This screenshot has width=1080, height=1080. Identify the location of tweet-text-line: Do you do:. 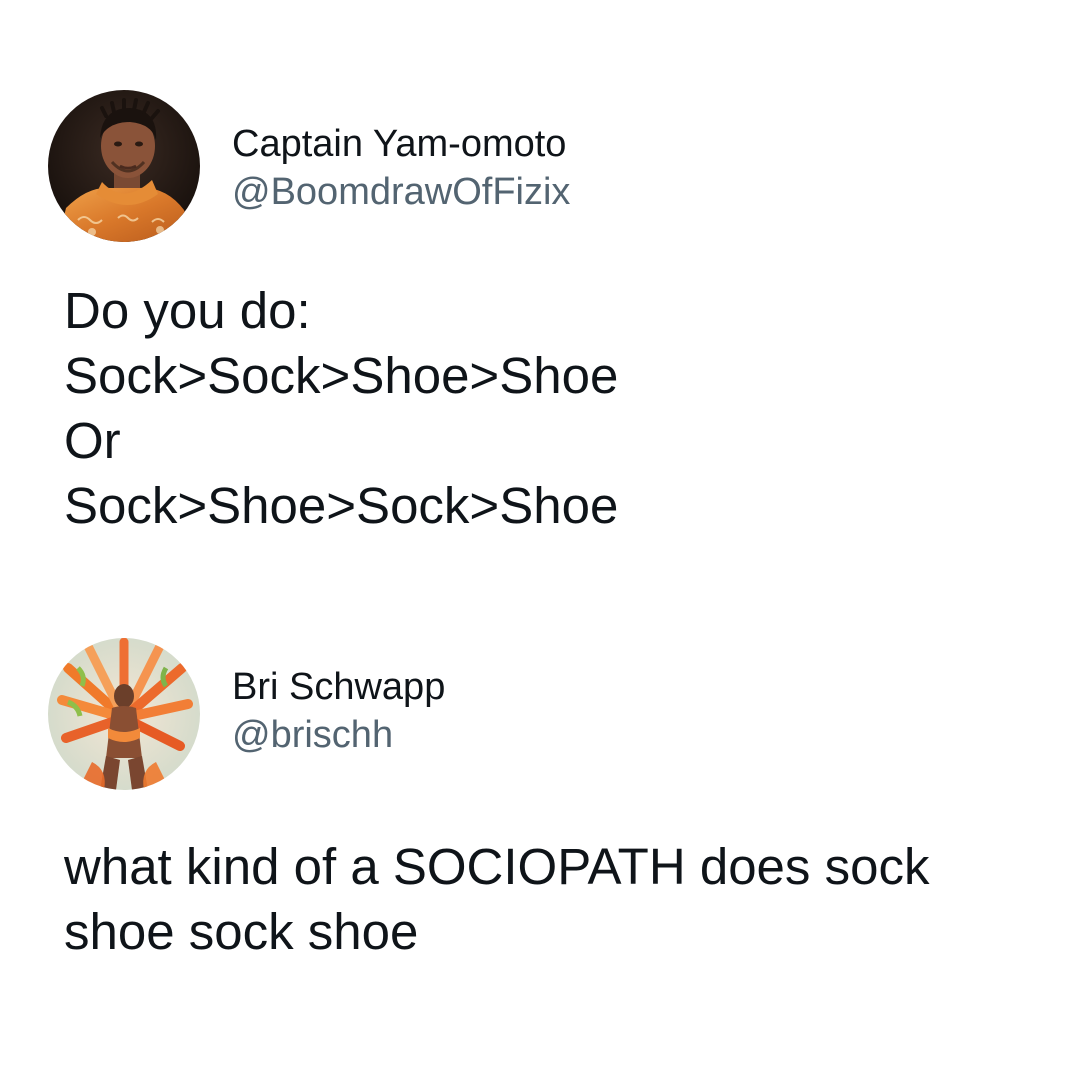
(187, 310).